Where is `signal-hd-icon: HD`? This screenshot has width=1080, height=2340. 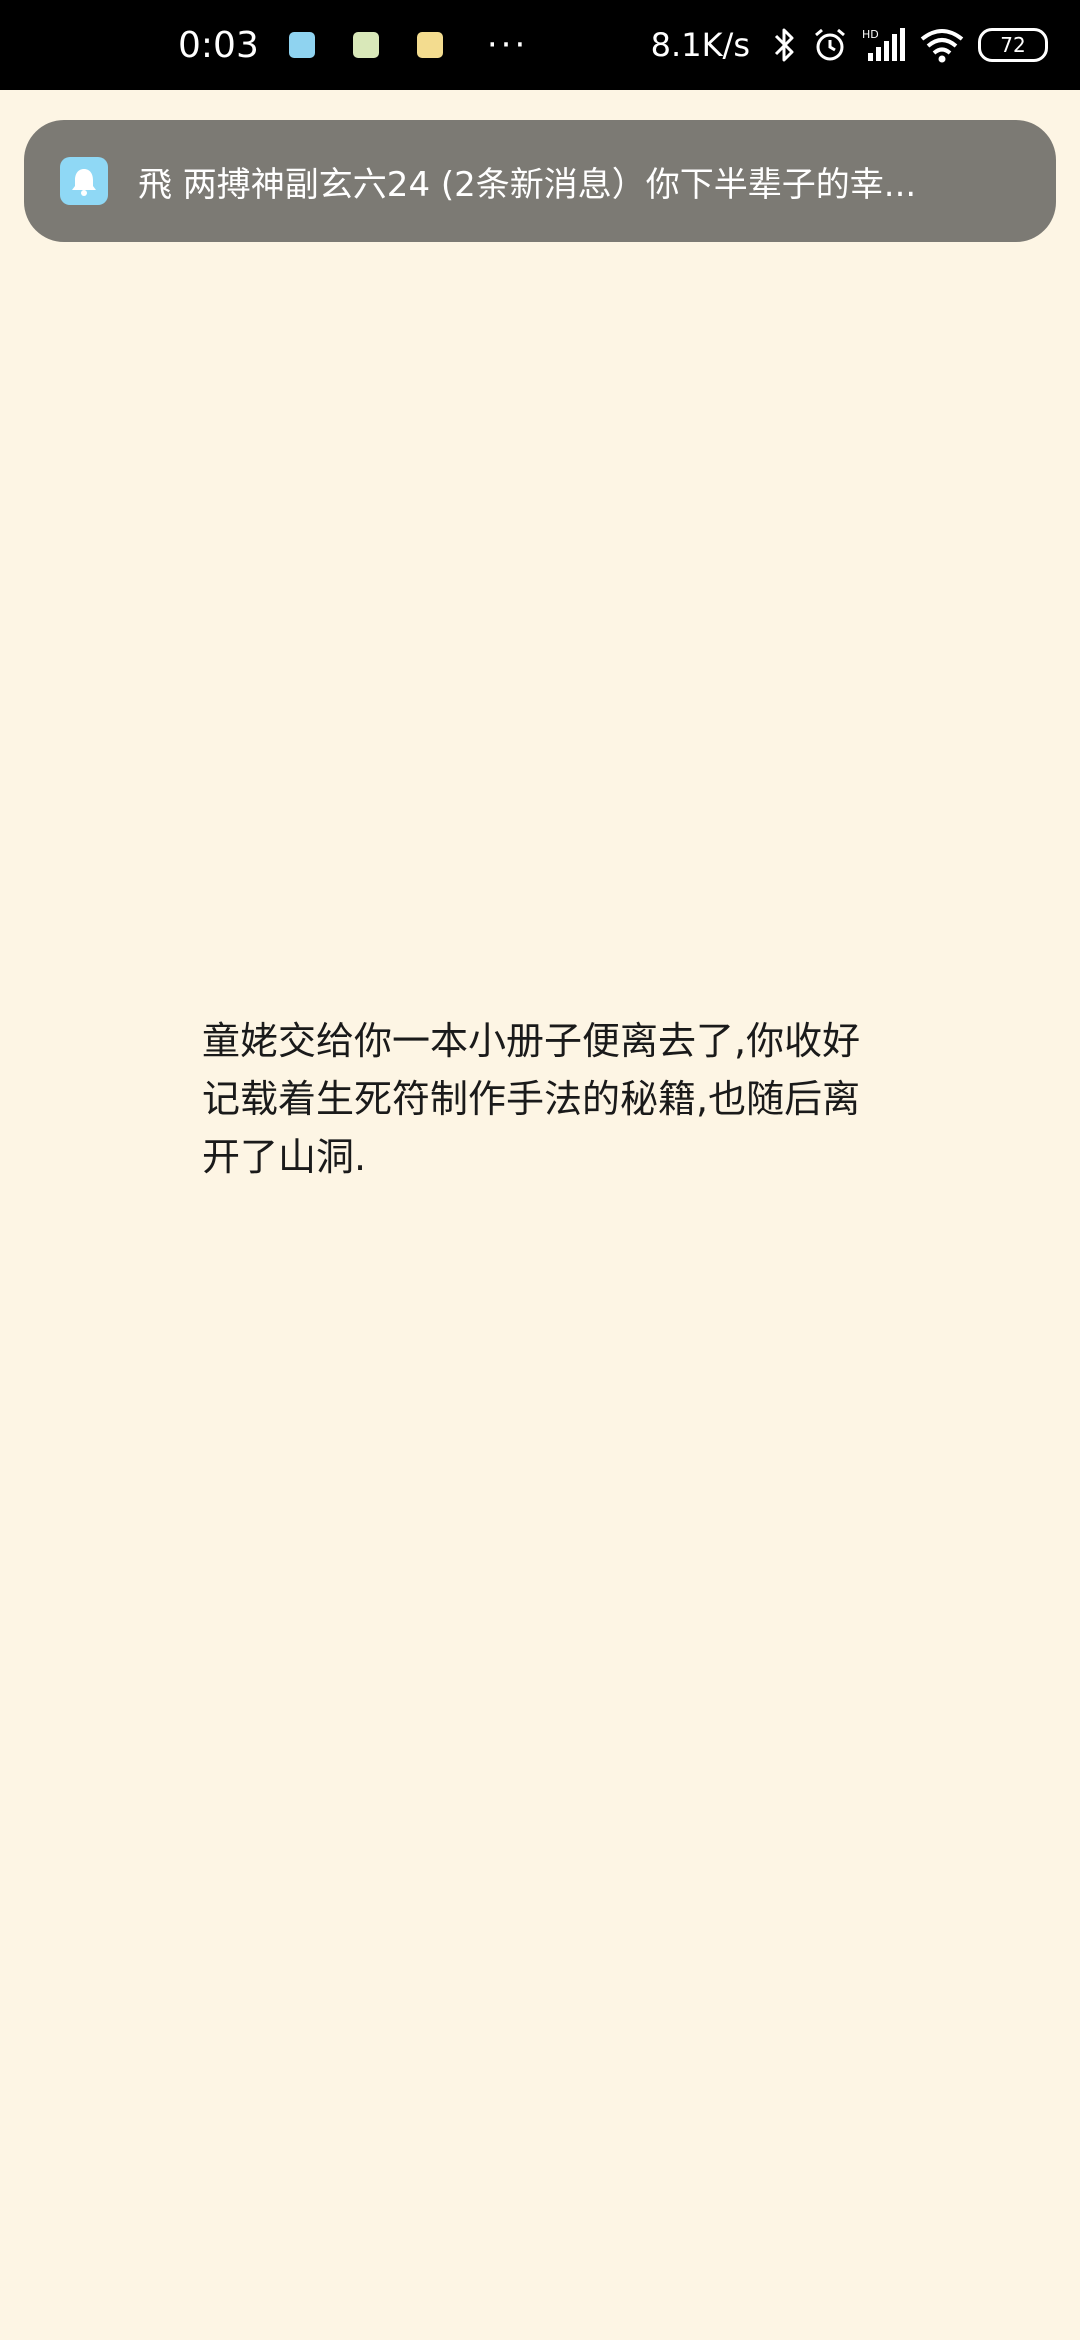 signal-hd-icon: HD is located at coordinates (884, 45).